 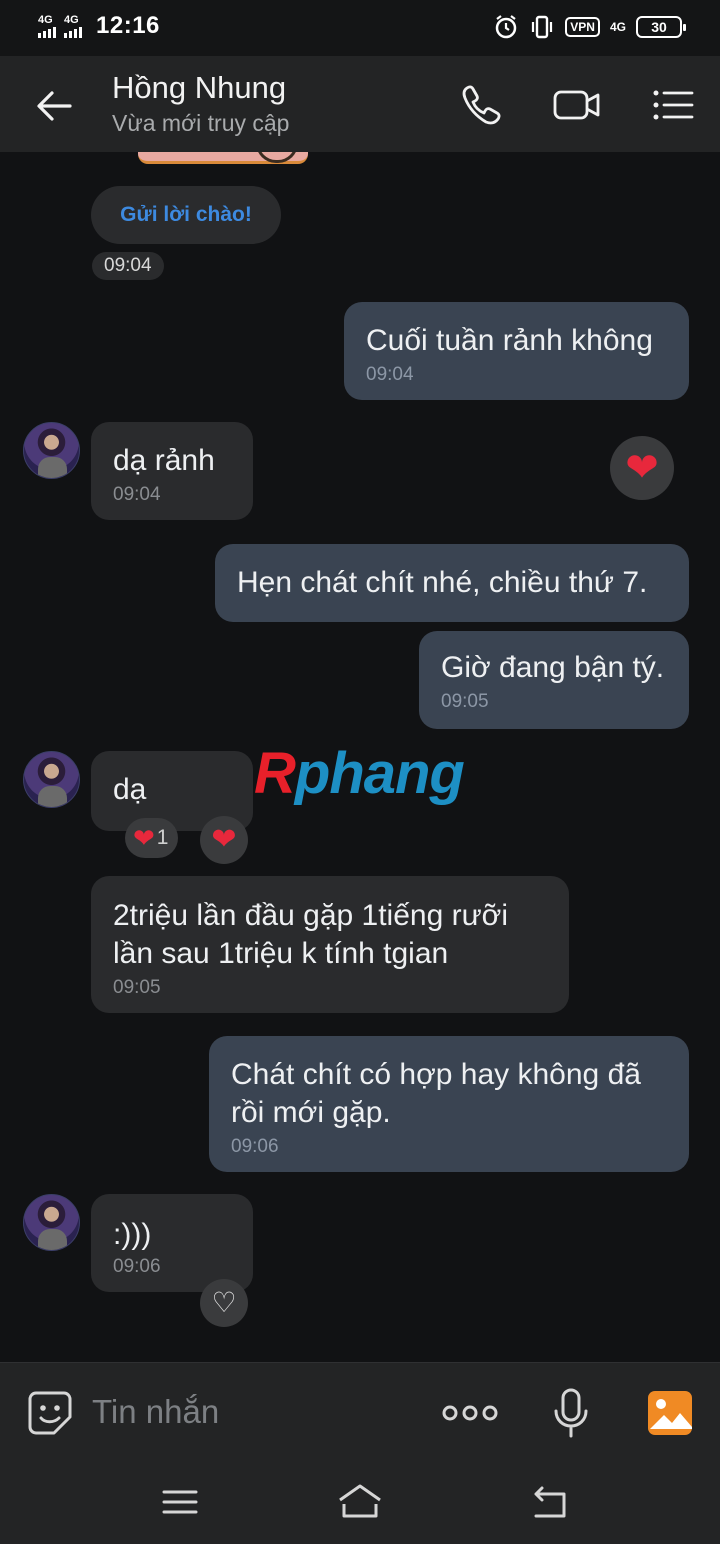 I want to click on message-text: :))), so click(x=132, y=1234).